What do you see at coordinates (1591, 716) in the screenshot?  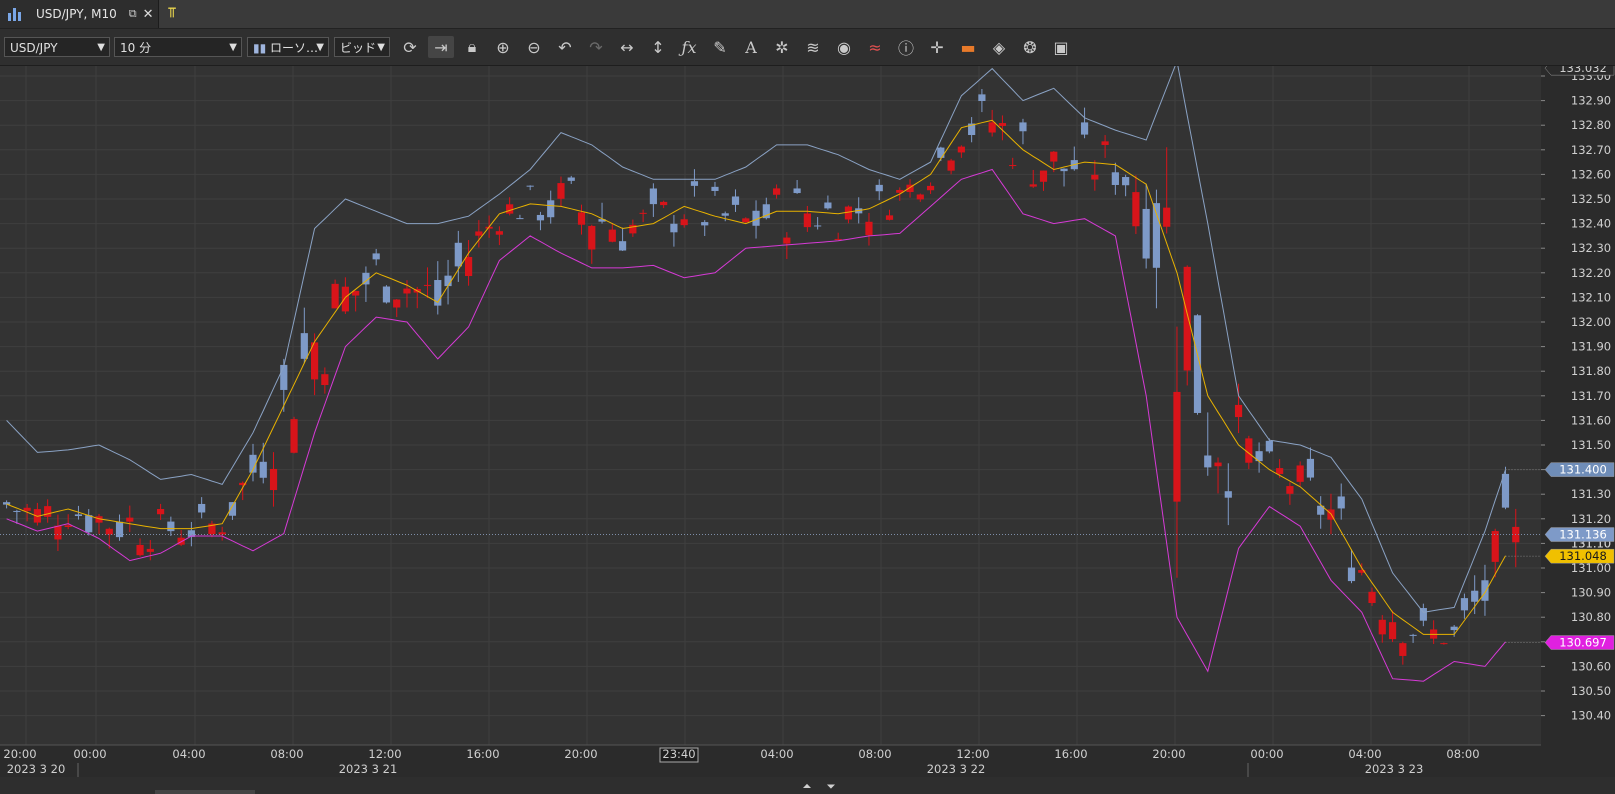 I see `price-tick-label: 130.40` at bounding box center [1591, 716].